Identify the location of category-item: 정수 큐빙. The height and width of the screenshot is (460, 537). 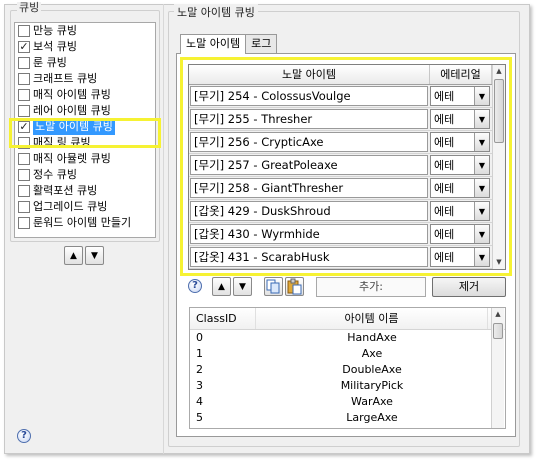
(85, 175).